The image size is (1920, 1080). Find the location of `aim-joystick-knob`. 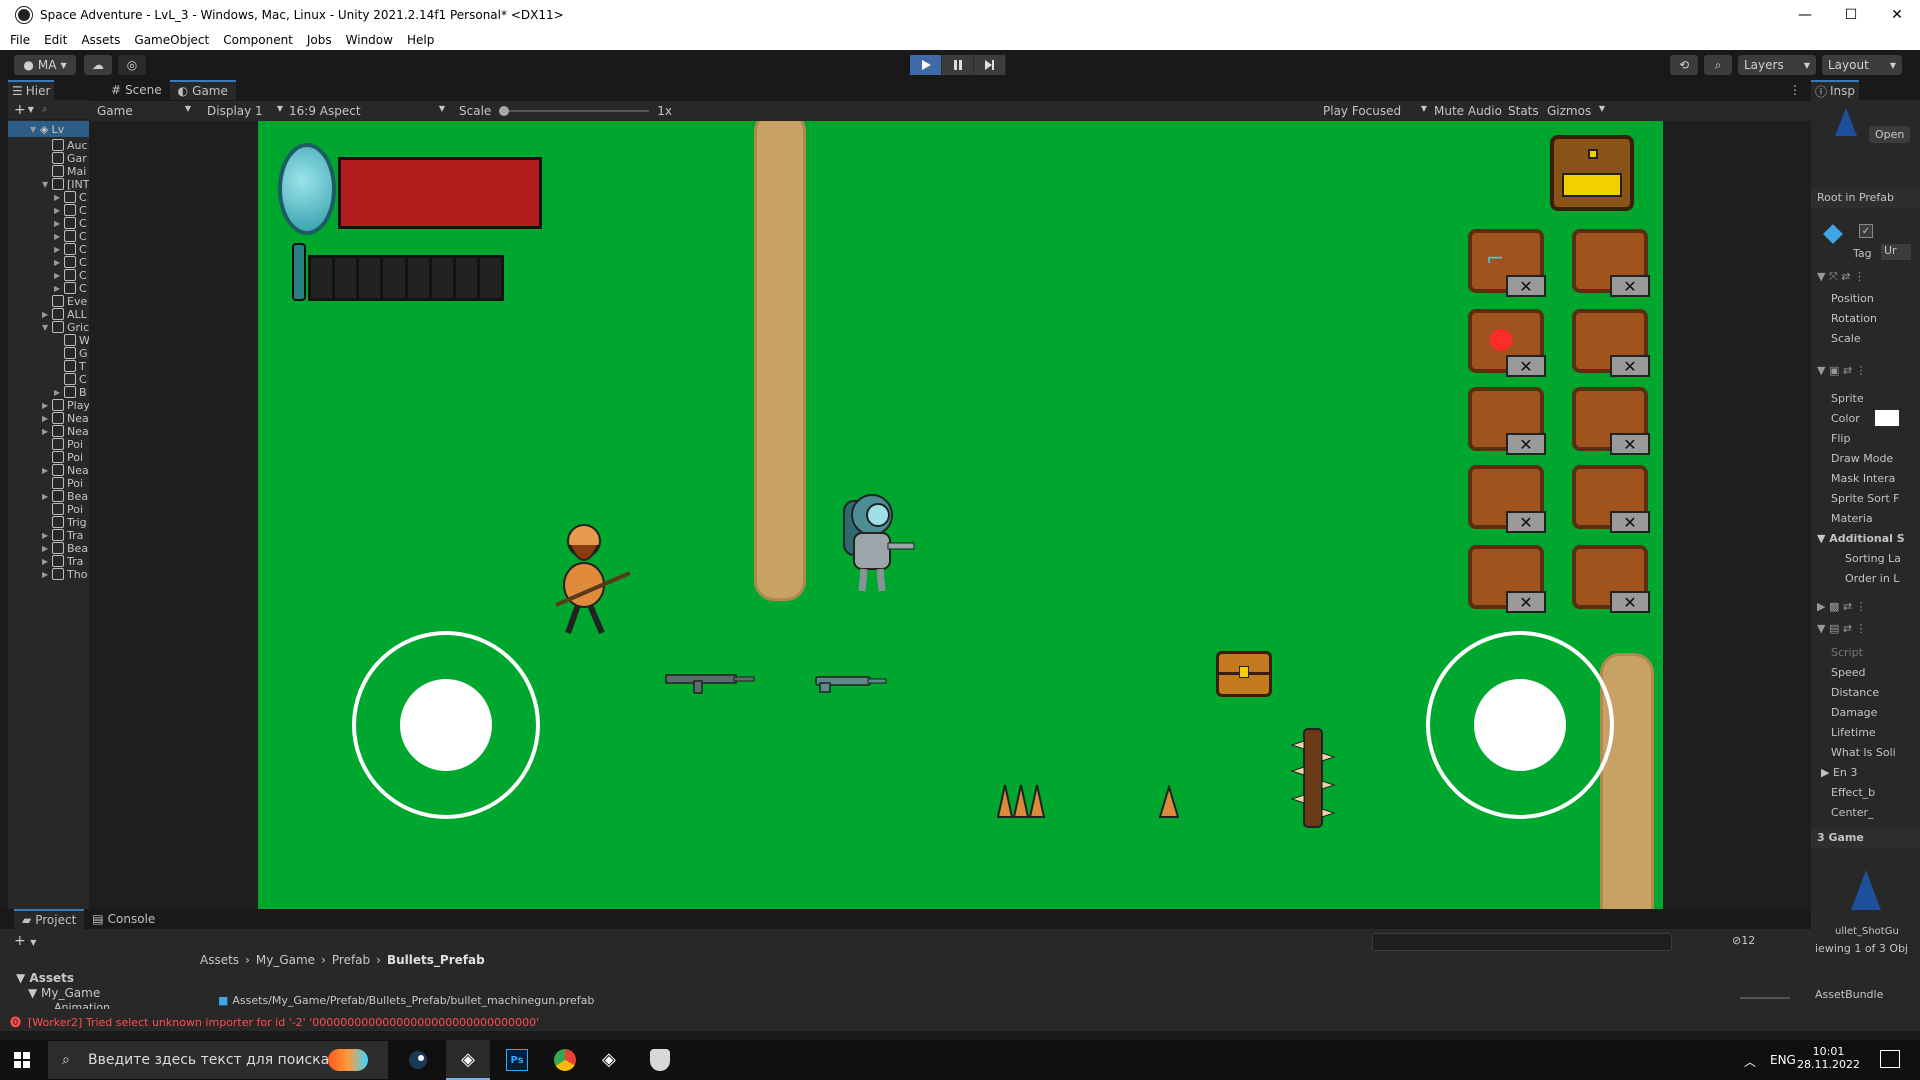

aim-joystick-knob is located at coordinates (1520, 725).